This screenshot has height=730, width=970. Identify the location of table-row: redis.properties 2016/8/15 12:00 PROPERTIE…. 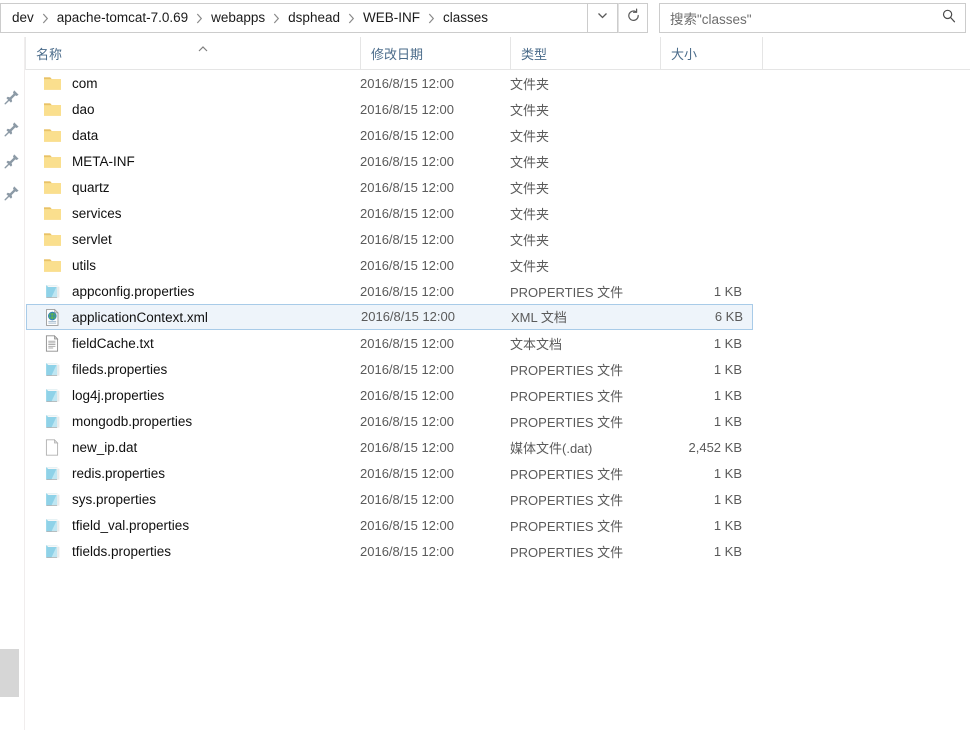
(389, 473).